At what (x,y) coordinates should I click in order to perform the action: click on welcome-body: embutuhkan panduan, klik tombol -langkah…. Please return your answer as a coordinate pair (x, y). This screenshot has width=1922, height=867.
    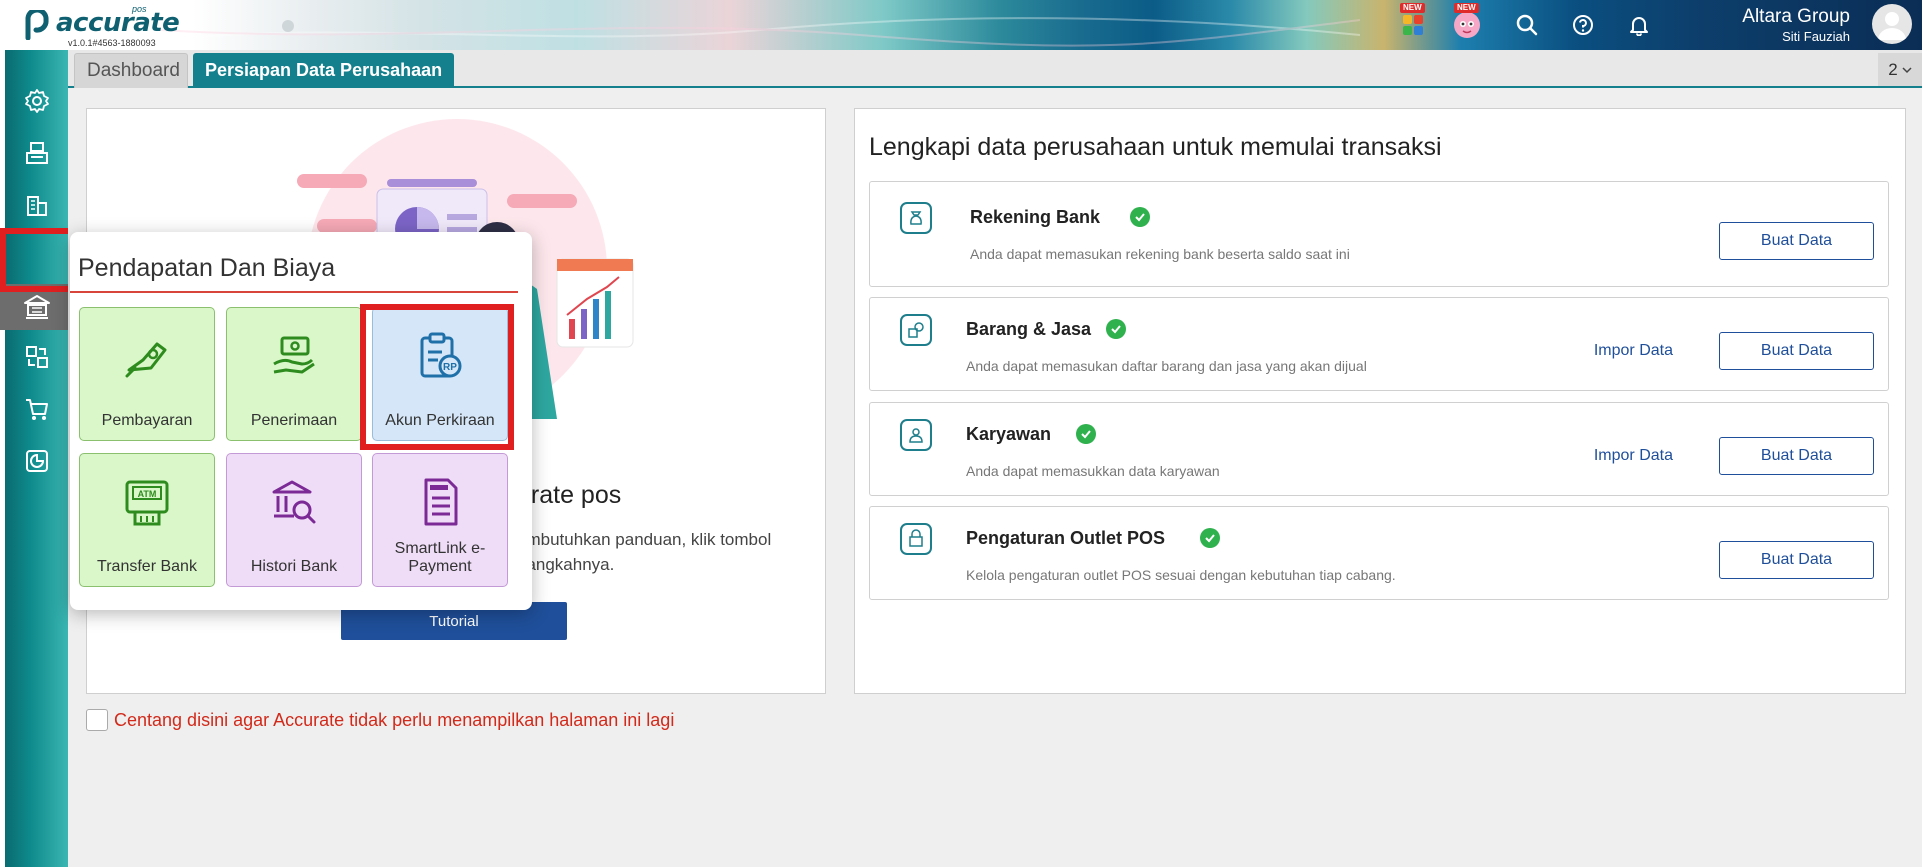
    Looking at the image, I should click on (667, 552).